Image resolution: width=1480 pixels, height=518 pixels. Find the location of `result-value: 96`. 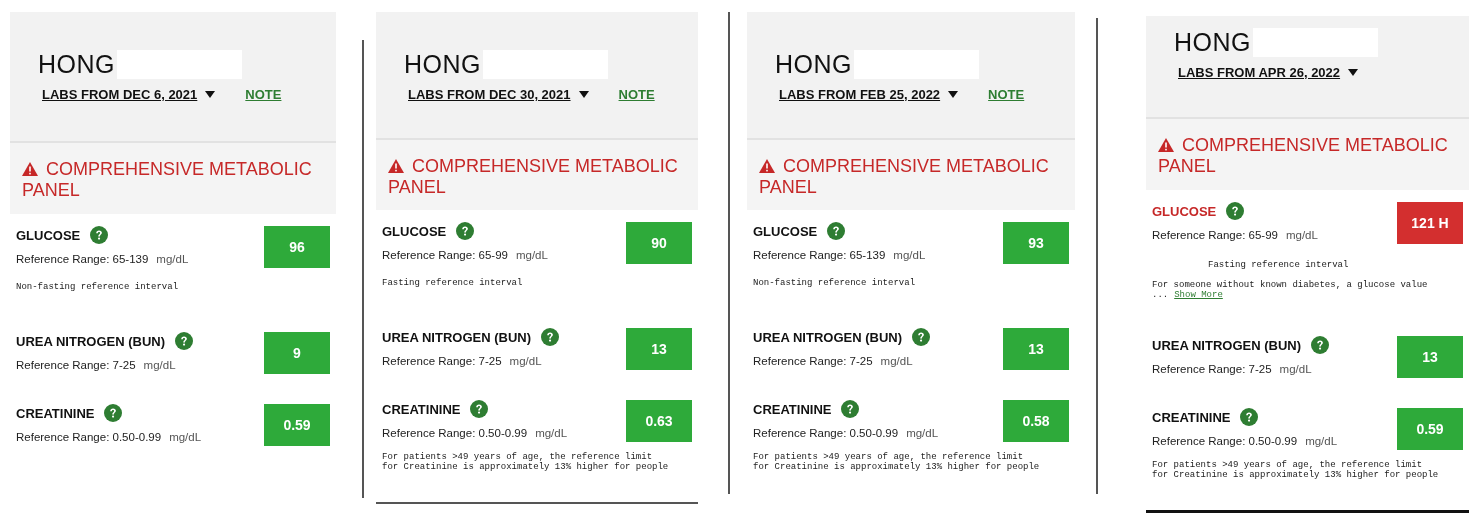

result-value: 96 is located at coordinates (297, 247).